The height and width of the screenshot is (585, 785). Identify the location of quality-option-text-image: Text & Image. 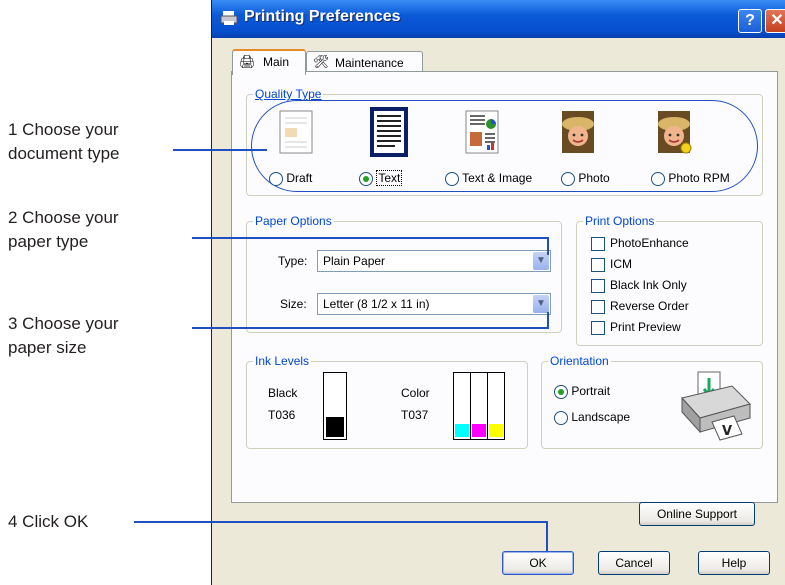
(488, 178).